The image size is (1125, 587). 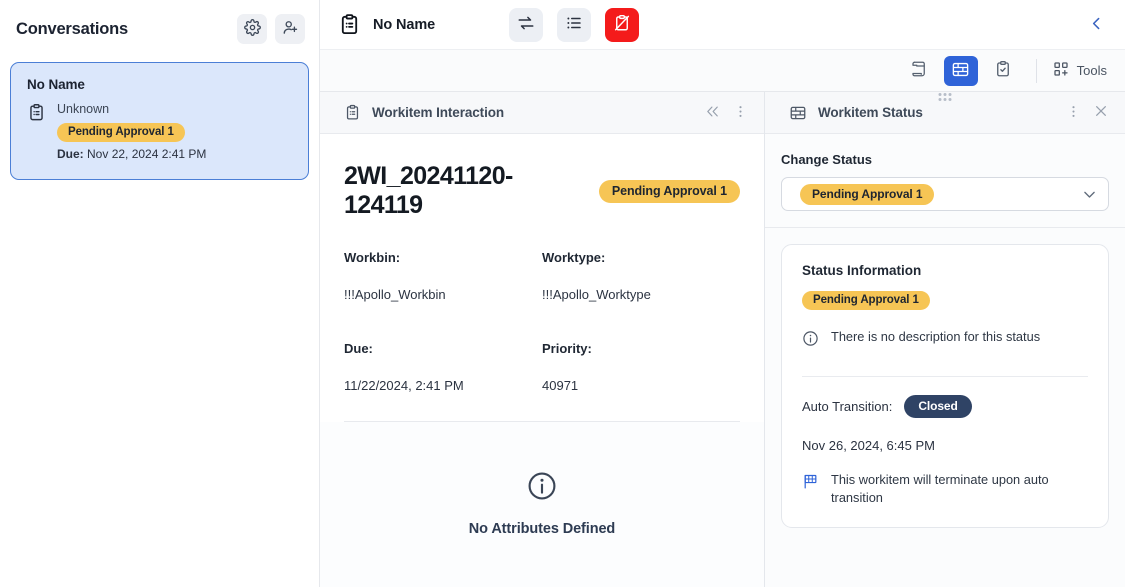 I want to click on workitem-status-view-button, so click(x=960, y=70).